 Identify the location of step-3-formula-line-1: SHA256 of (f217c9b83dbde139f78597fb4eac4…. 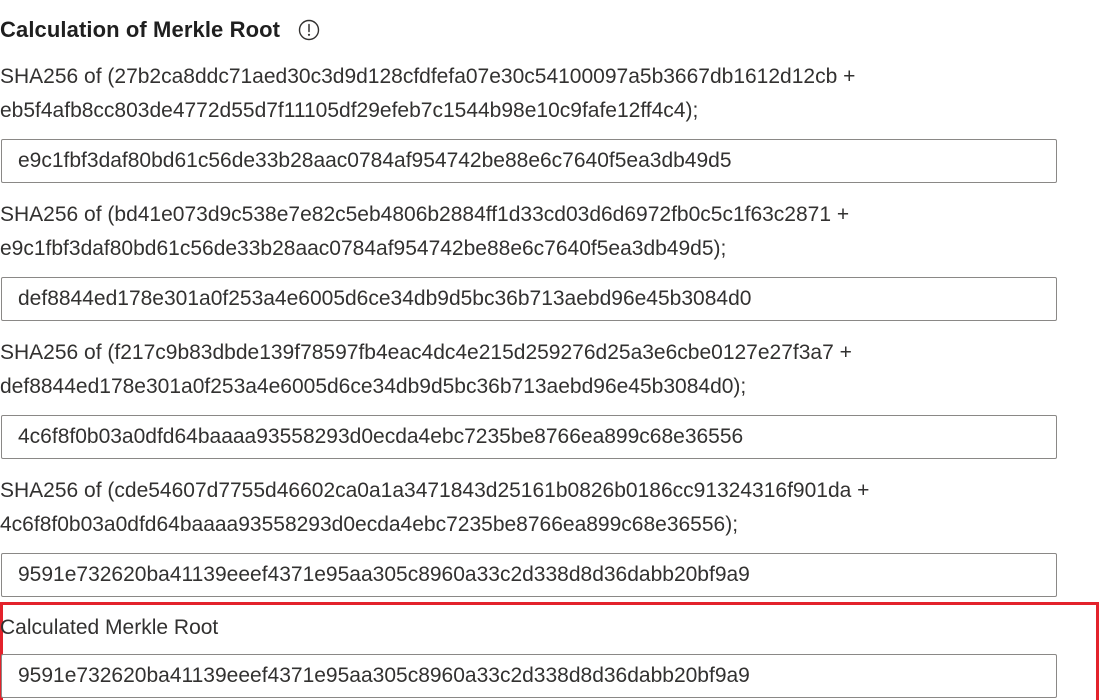
(426, 352).